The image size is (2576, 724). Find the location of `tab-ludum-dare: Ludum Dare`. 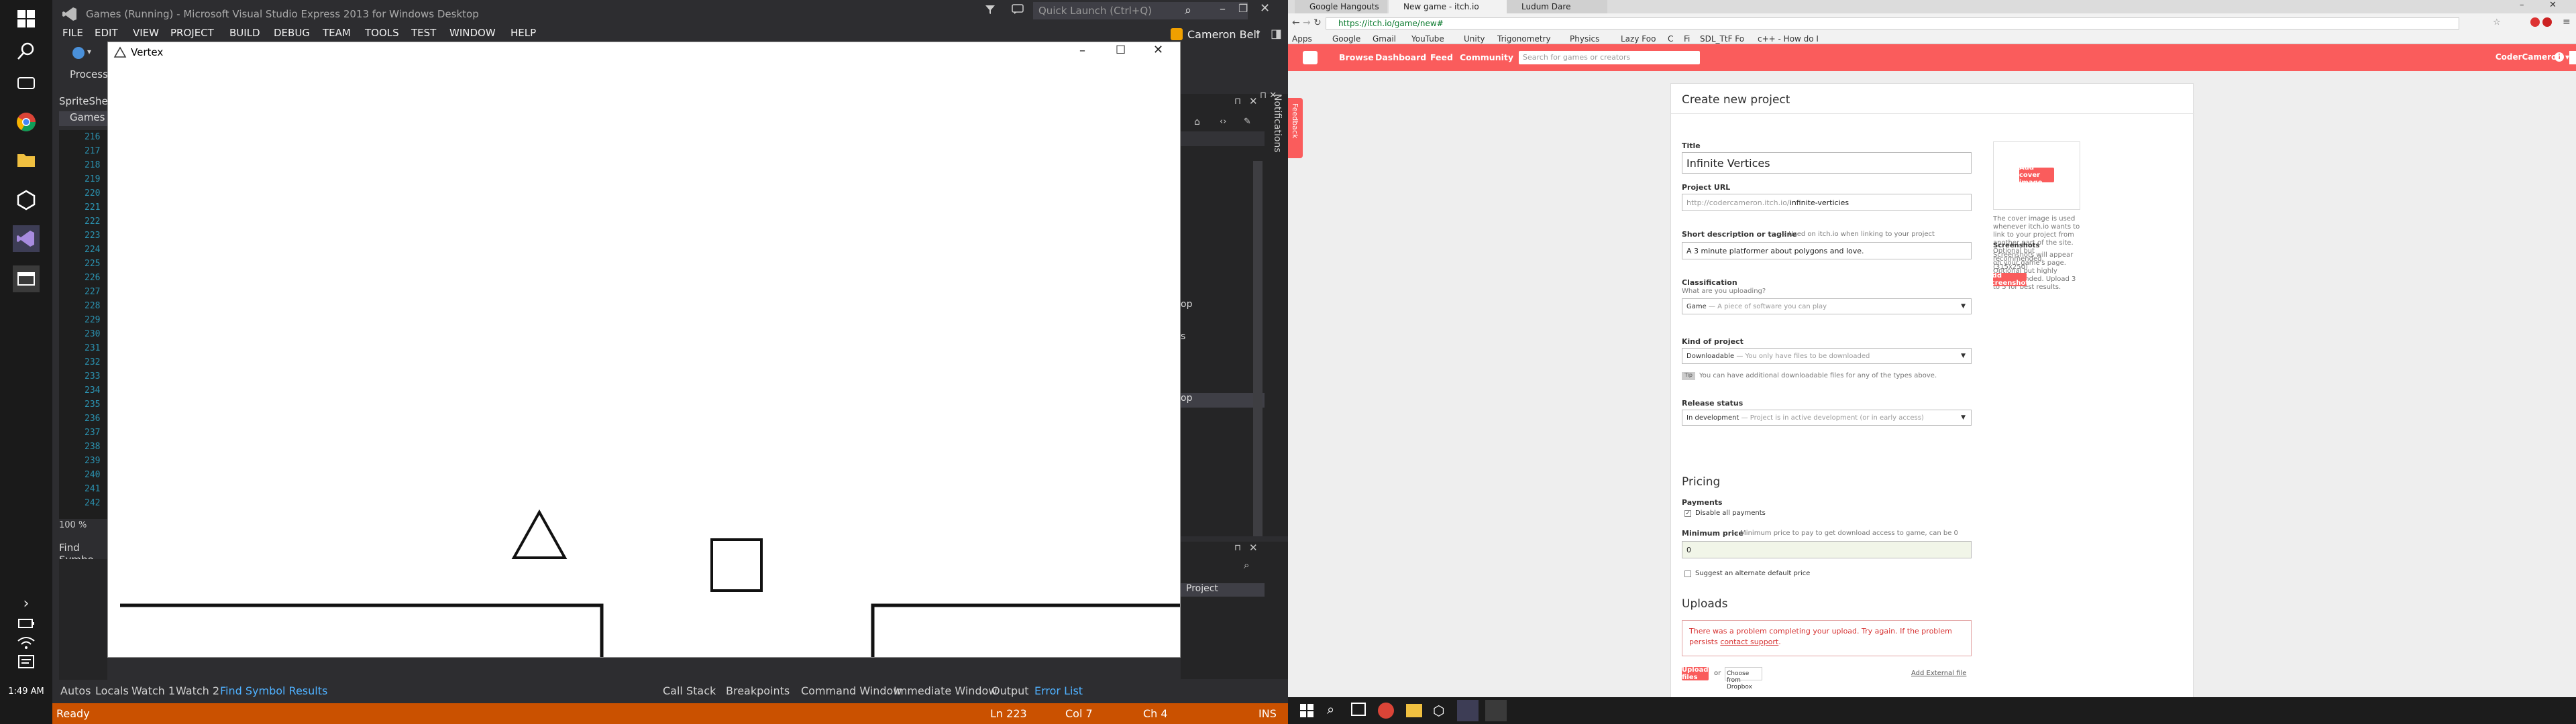

tab-ludum-dare: Ludum Dare is located at coordinates (1557, 6).